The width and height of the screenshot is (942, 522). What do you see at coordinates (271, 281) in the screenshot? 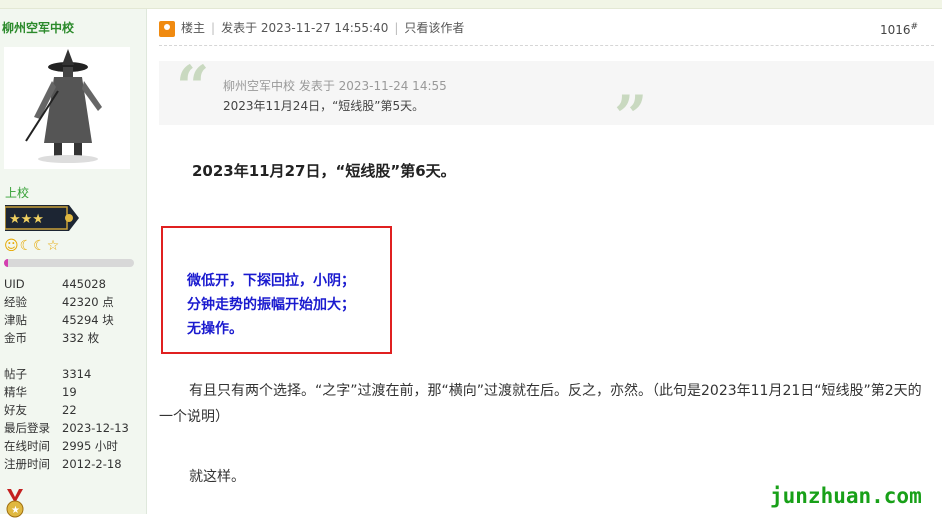
I see `box-line: 微低开，下探回拉，小阴；` at bounding box center [271, 281].